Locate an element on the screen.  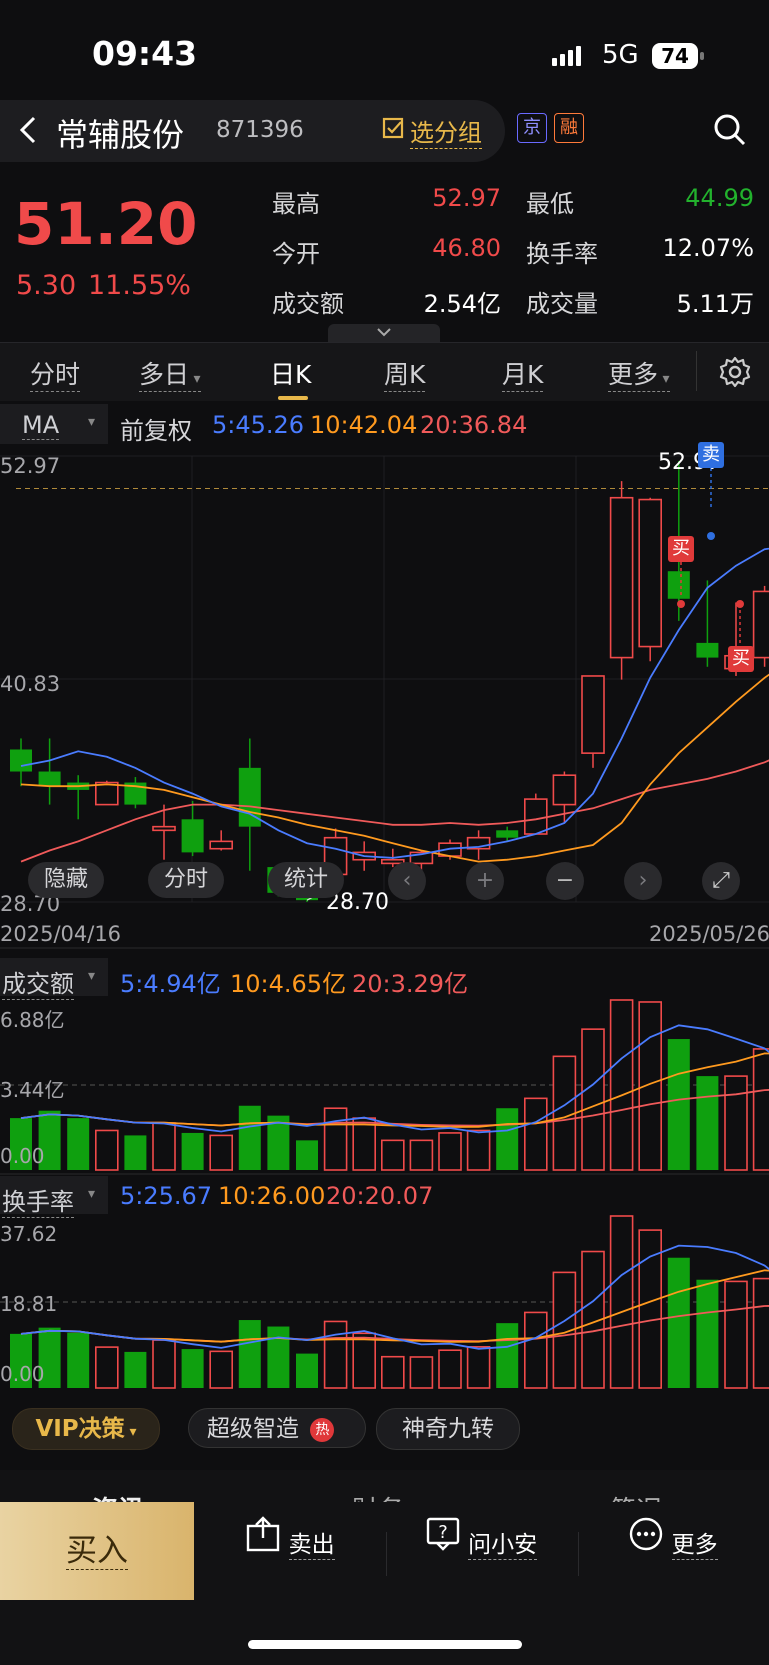
zoom-in-icon: + is located at coordinates (485, 881).